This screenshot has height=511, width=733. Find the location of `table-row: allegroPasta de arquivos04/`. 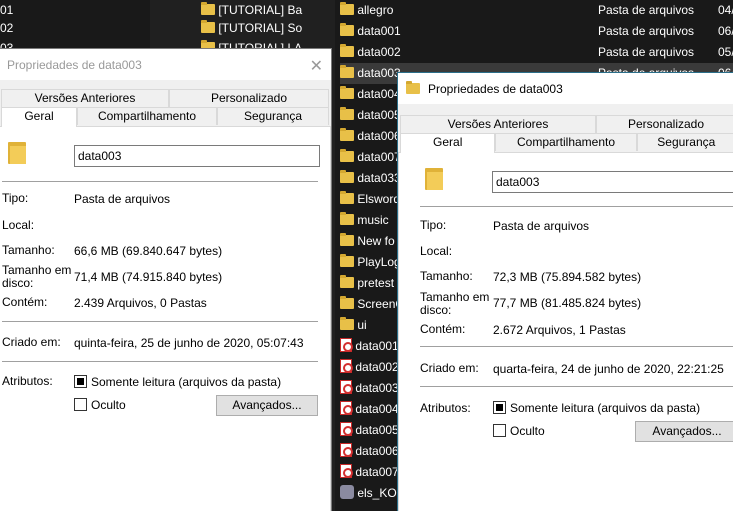

table-row: allegroPasta de arquivos04/ is located at coordinates (536, 10).